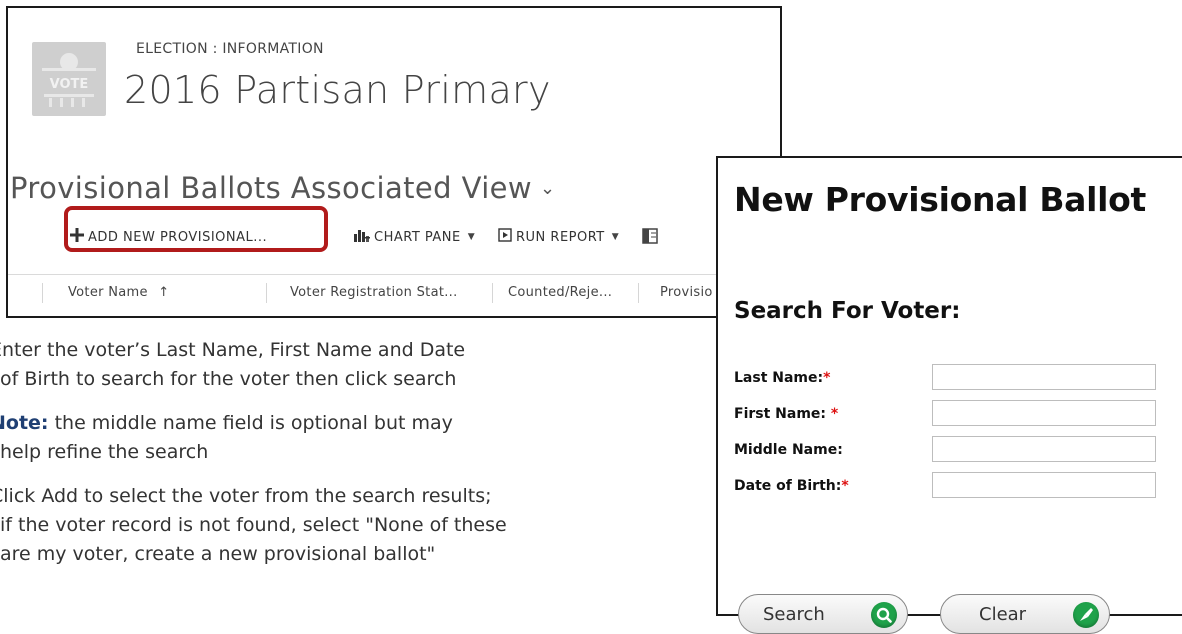 Image resolution: width=1182 pixels, height=634 pixels. Describe the element at coordinates (788, 450) in the screenshot. I see `middle-name-label: Middle Name:` at that location.